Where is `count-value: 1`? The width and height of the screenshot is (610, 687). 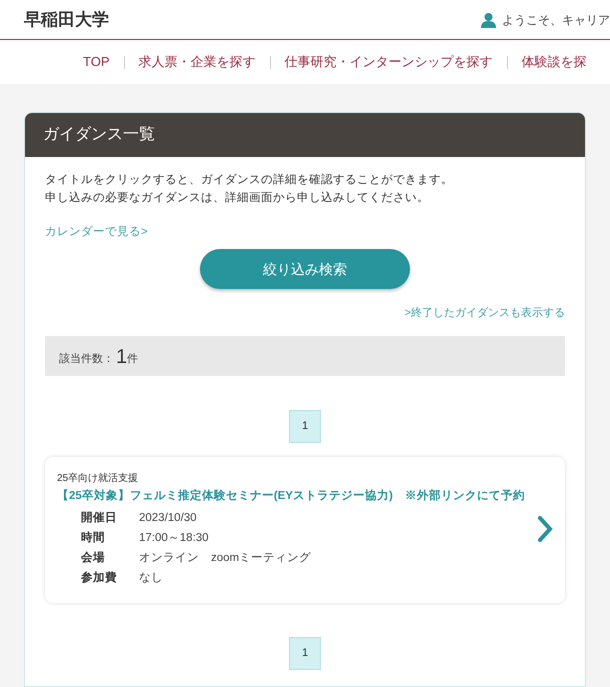
count-value: 1 is located at coordinates (122, 357).